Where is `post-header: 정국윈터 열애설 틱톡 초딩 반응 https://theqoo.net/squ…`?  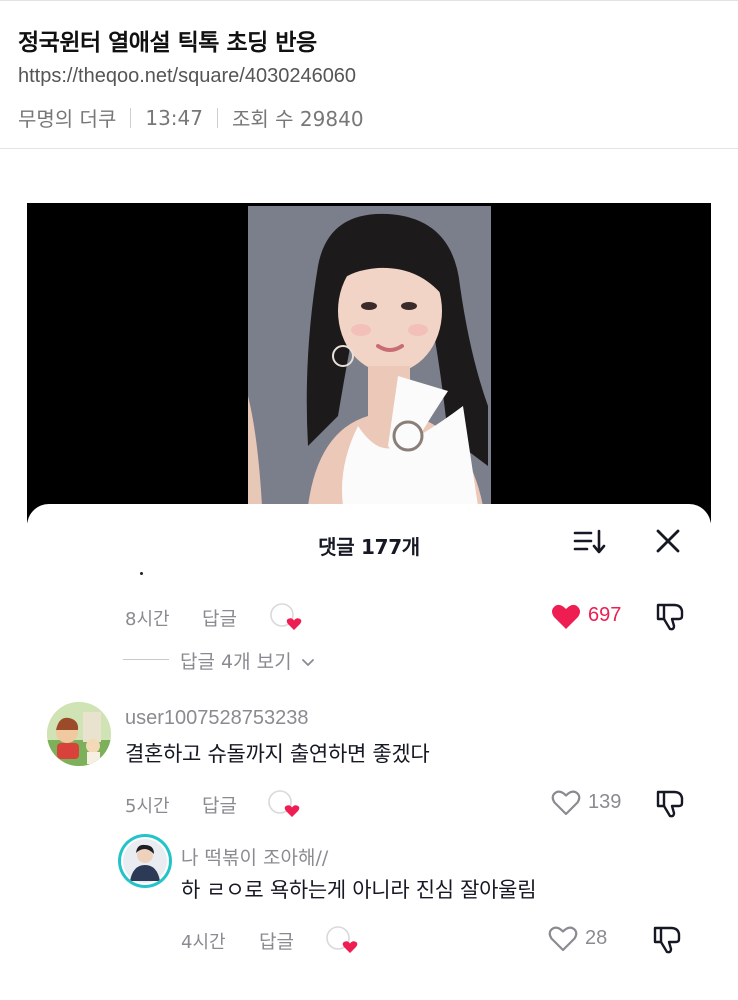
post-header: 정국윈터 열애설 틱톡 초딩 반응 https://theqoo.net/squ… is located at coordinates (369, 74).